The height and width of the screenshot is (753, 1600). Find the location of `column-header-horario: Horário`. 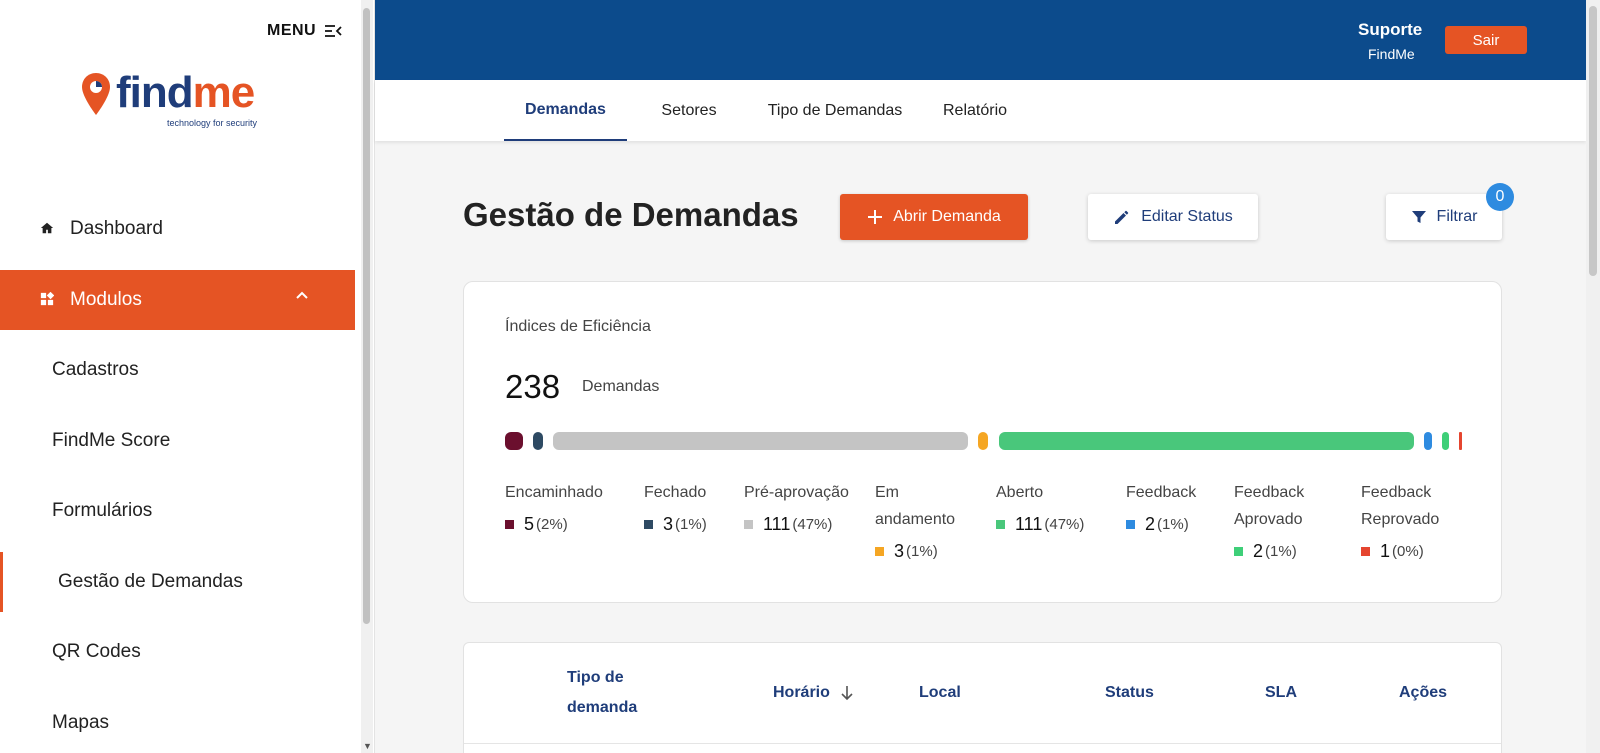

column-header-horario: Horário is located at coordinates (813, 693).